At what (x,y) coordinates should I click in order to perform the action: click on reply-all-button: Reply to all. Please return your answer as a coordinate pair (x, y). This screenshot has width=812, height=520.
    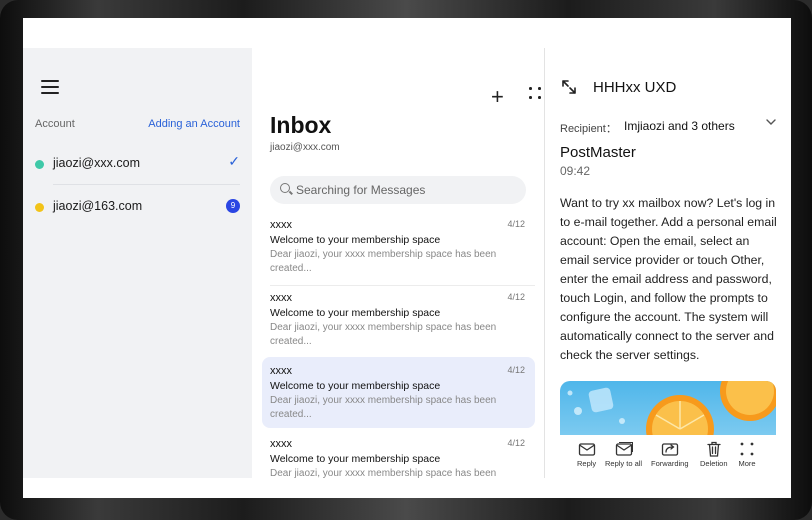
    Looking at the image, I should click on (623, 454).